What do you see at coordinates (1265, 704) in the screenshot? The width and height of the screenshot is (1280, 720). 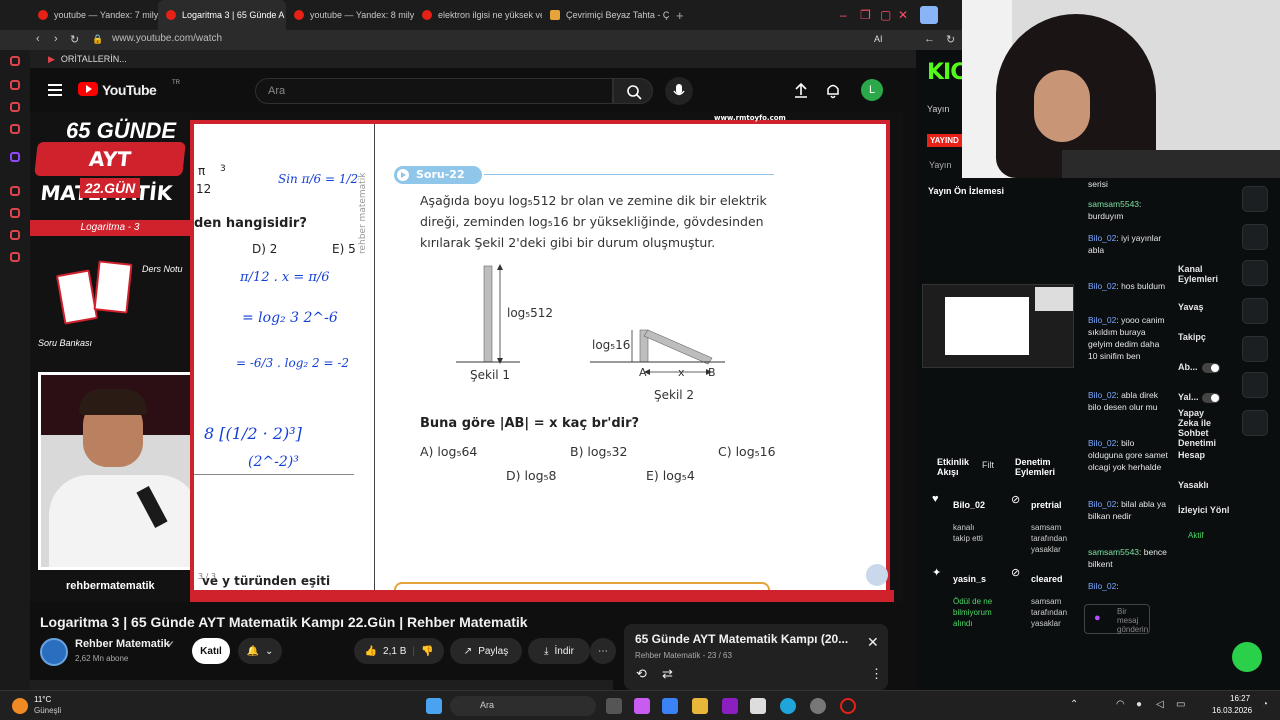 I see `notification-center-icon: ◔` at bounding box center [1265, 704].